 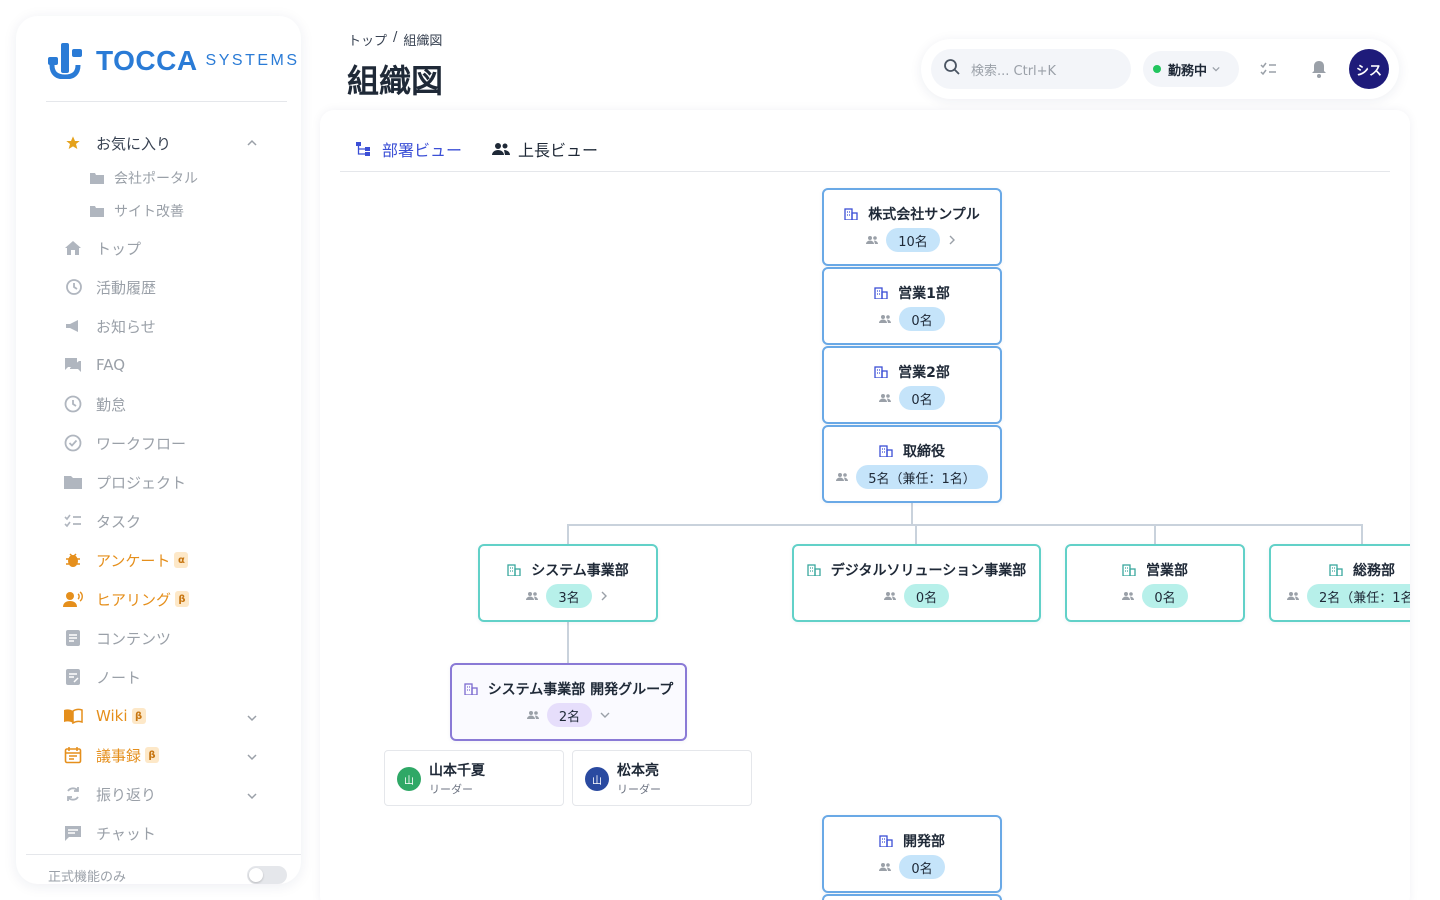 I want to click on chevron-up-icon, so click(x=252, y=143).